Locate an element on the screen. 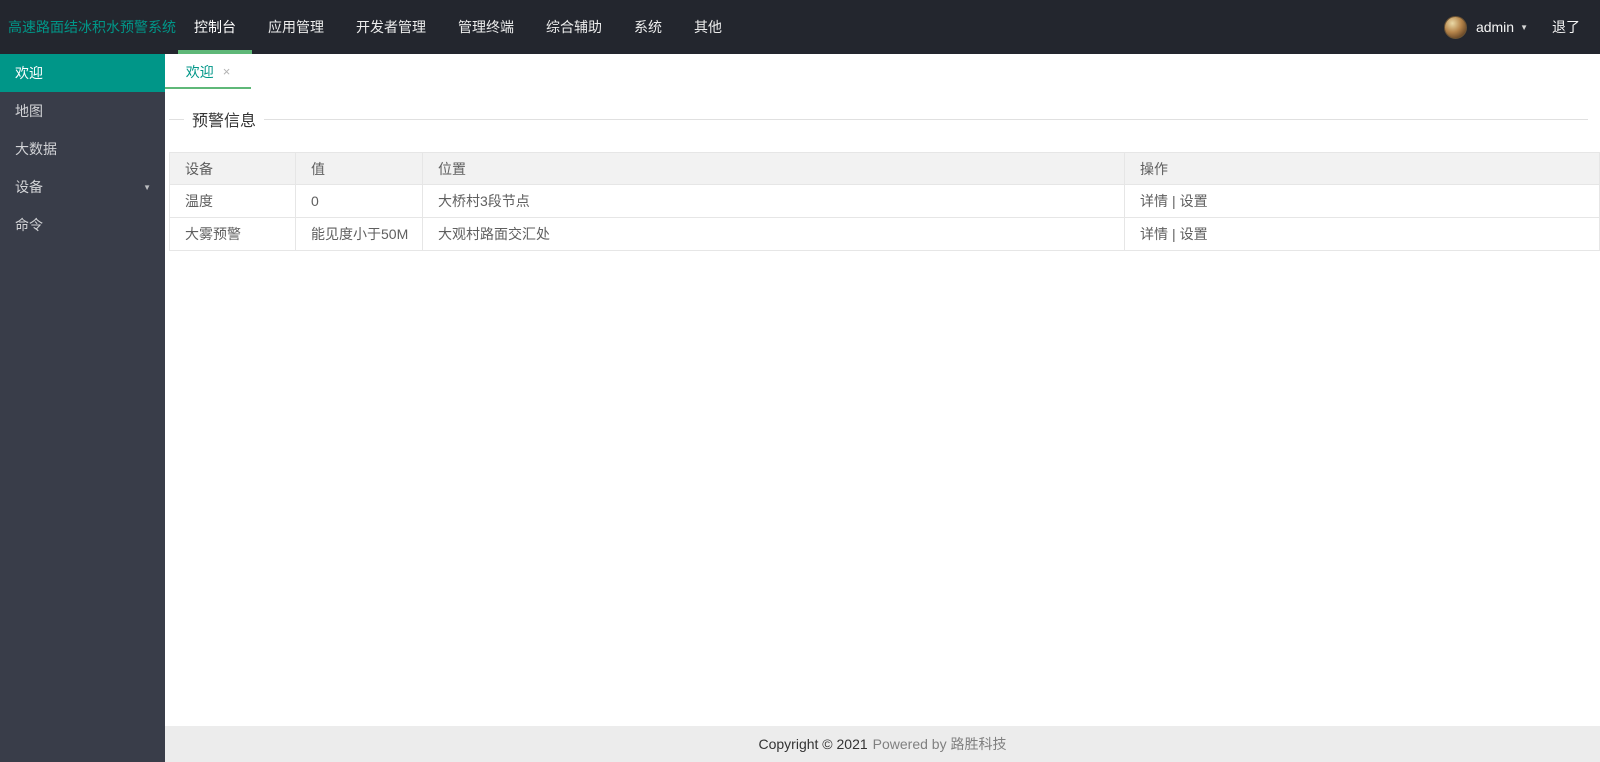  cell-value: 能见度小于50M is located at coordinates (359, 234).